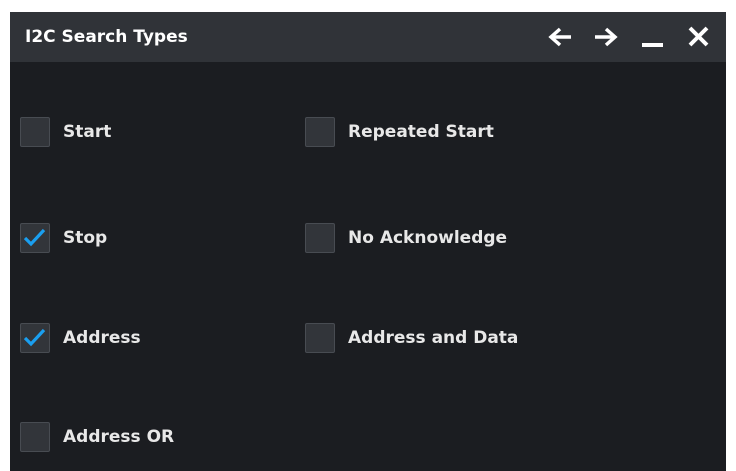 The width and height of the screenshot is (736, 471). Describe the element at coordinates (87, 132) in the screenshot. I see `start-label: Start` at that location.